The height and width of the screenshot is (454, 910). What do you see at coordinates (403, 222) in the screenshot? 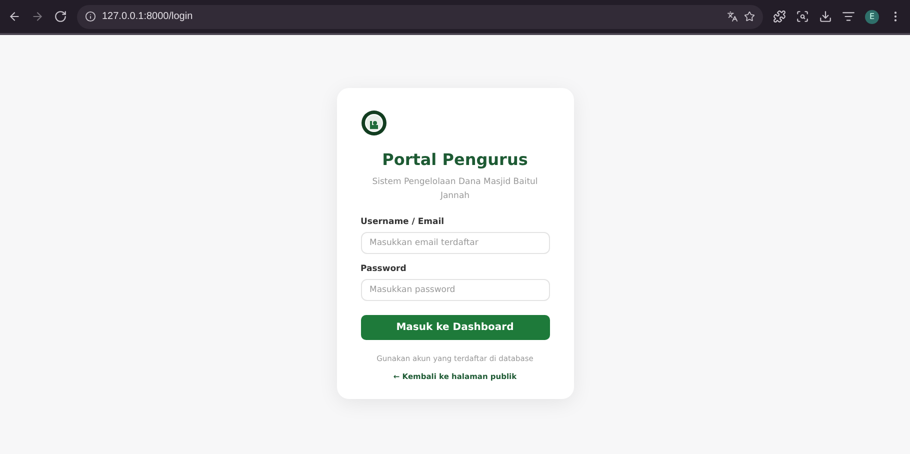
I see `field-label: Username / Email` at bounding box center [403, 222].